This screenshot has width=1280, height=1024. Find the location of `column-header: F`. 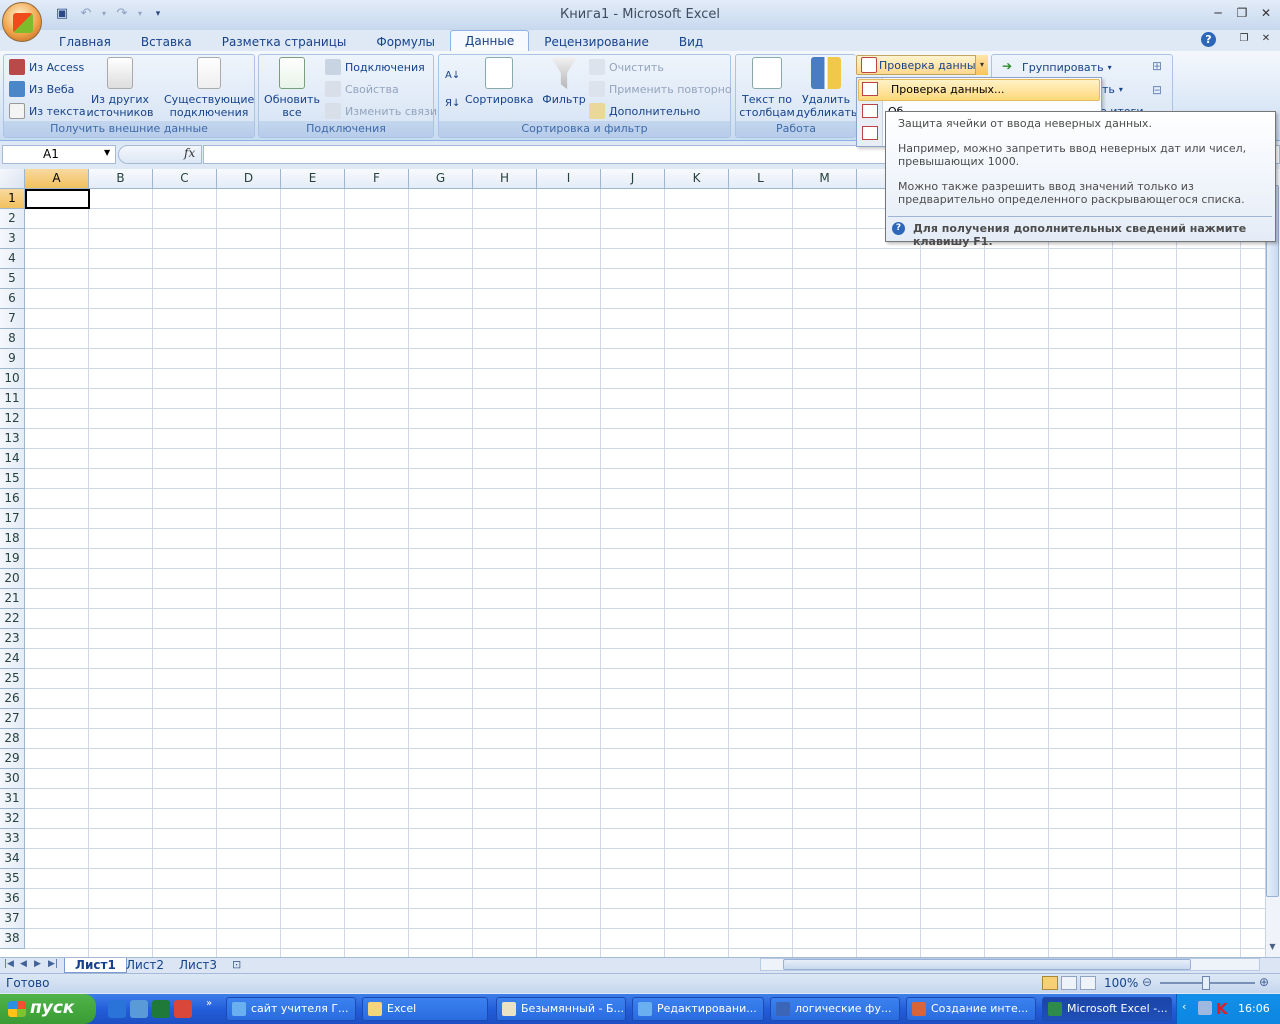

column-header: F is located at coordinates (377, 179).